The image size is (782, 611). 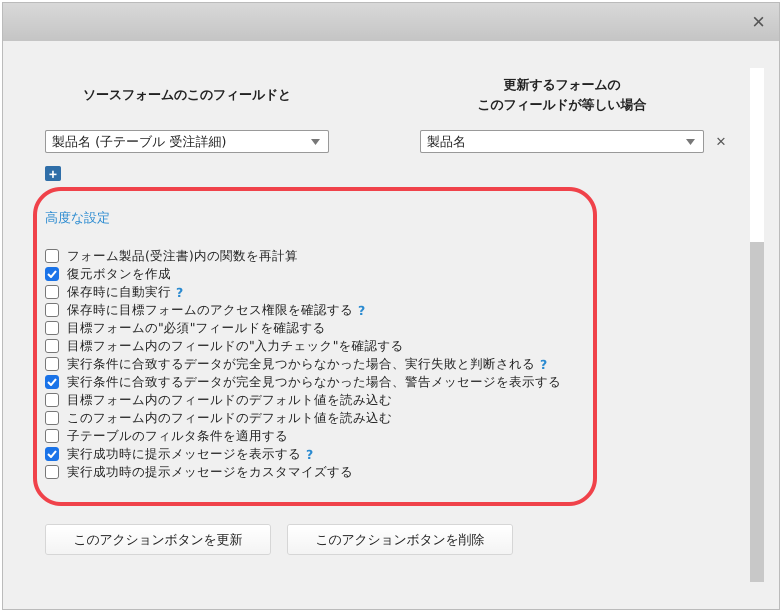 What do you see at coordinates (758, 22) in the screenshot?
I see `close-button: ×` at bounding box center [758, 22].